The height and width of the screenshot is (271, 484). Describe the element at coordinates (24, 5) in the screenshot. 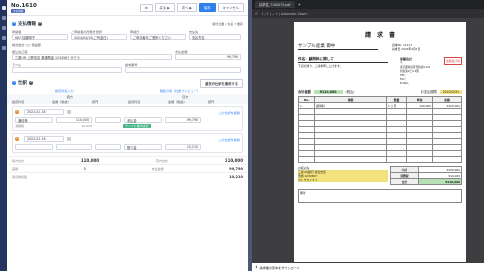

I see `record-number: No.1610` at that location.